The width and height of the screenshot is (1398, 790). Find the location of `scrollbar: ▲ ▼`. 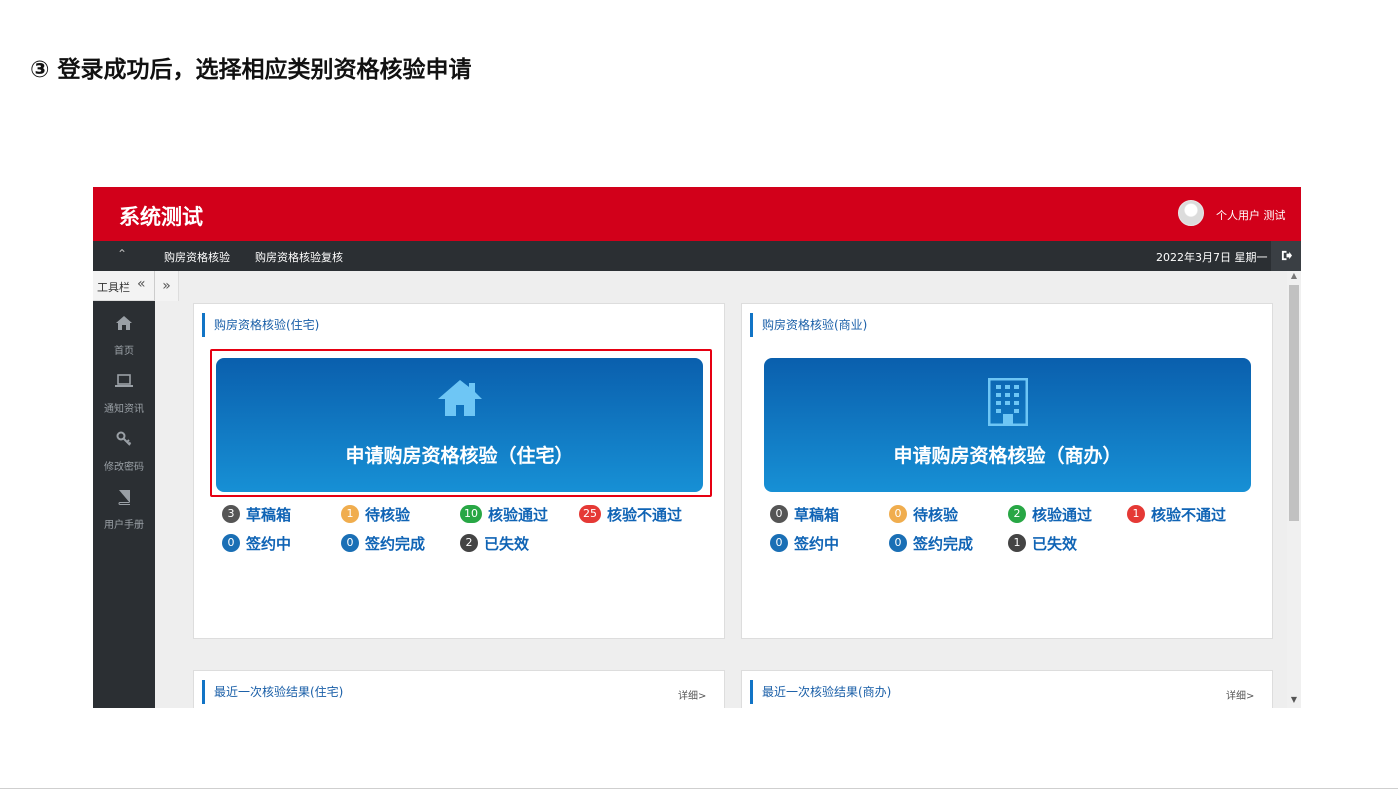

scrollbar: ▲ ▼ is located at coordinates (1294, 489).